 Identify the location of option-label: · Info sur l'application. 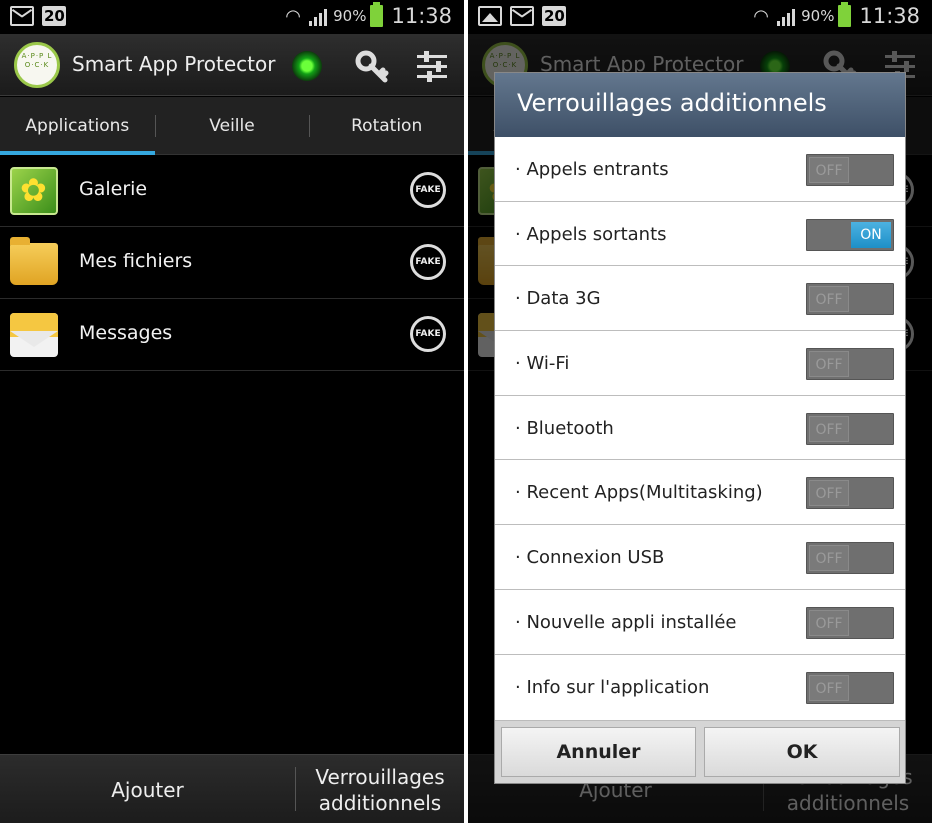
(612, 687).